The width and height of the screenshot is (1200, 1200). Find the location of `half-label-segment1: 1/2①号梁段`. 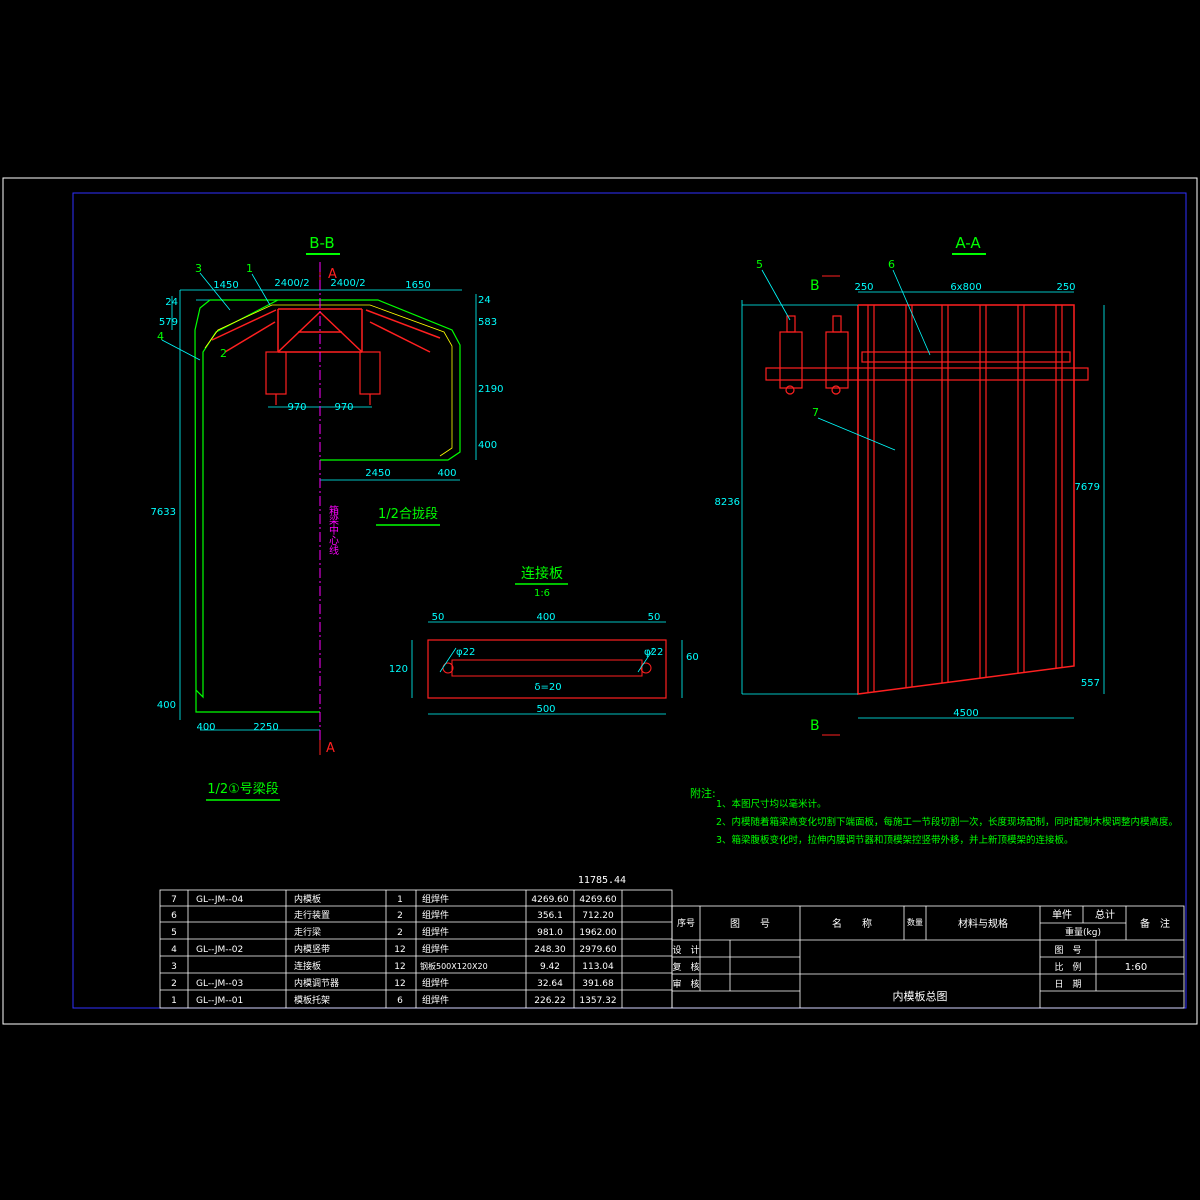

half-label-segment1: 1/2①号梁段 is located at coordinates (243, 789).